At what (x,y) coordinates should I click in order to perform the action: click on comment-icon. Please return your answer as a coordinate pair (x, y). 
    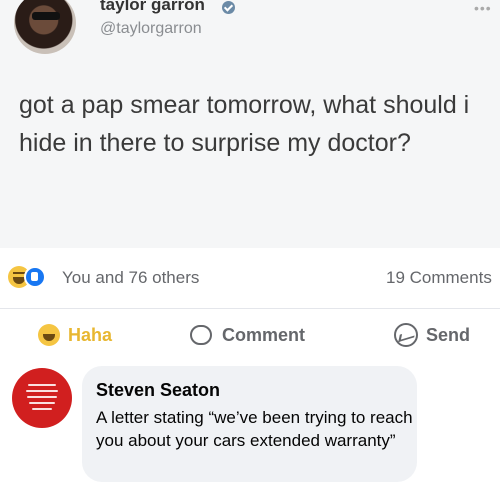
    Looking at the image, I should click on (201, 335).